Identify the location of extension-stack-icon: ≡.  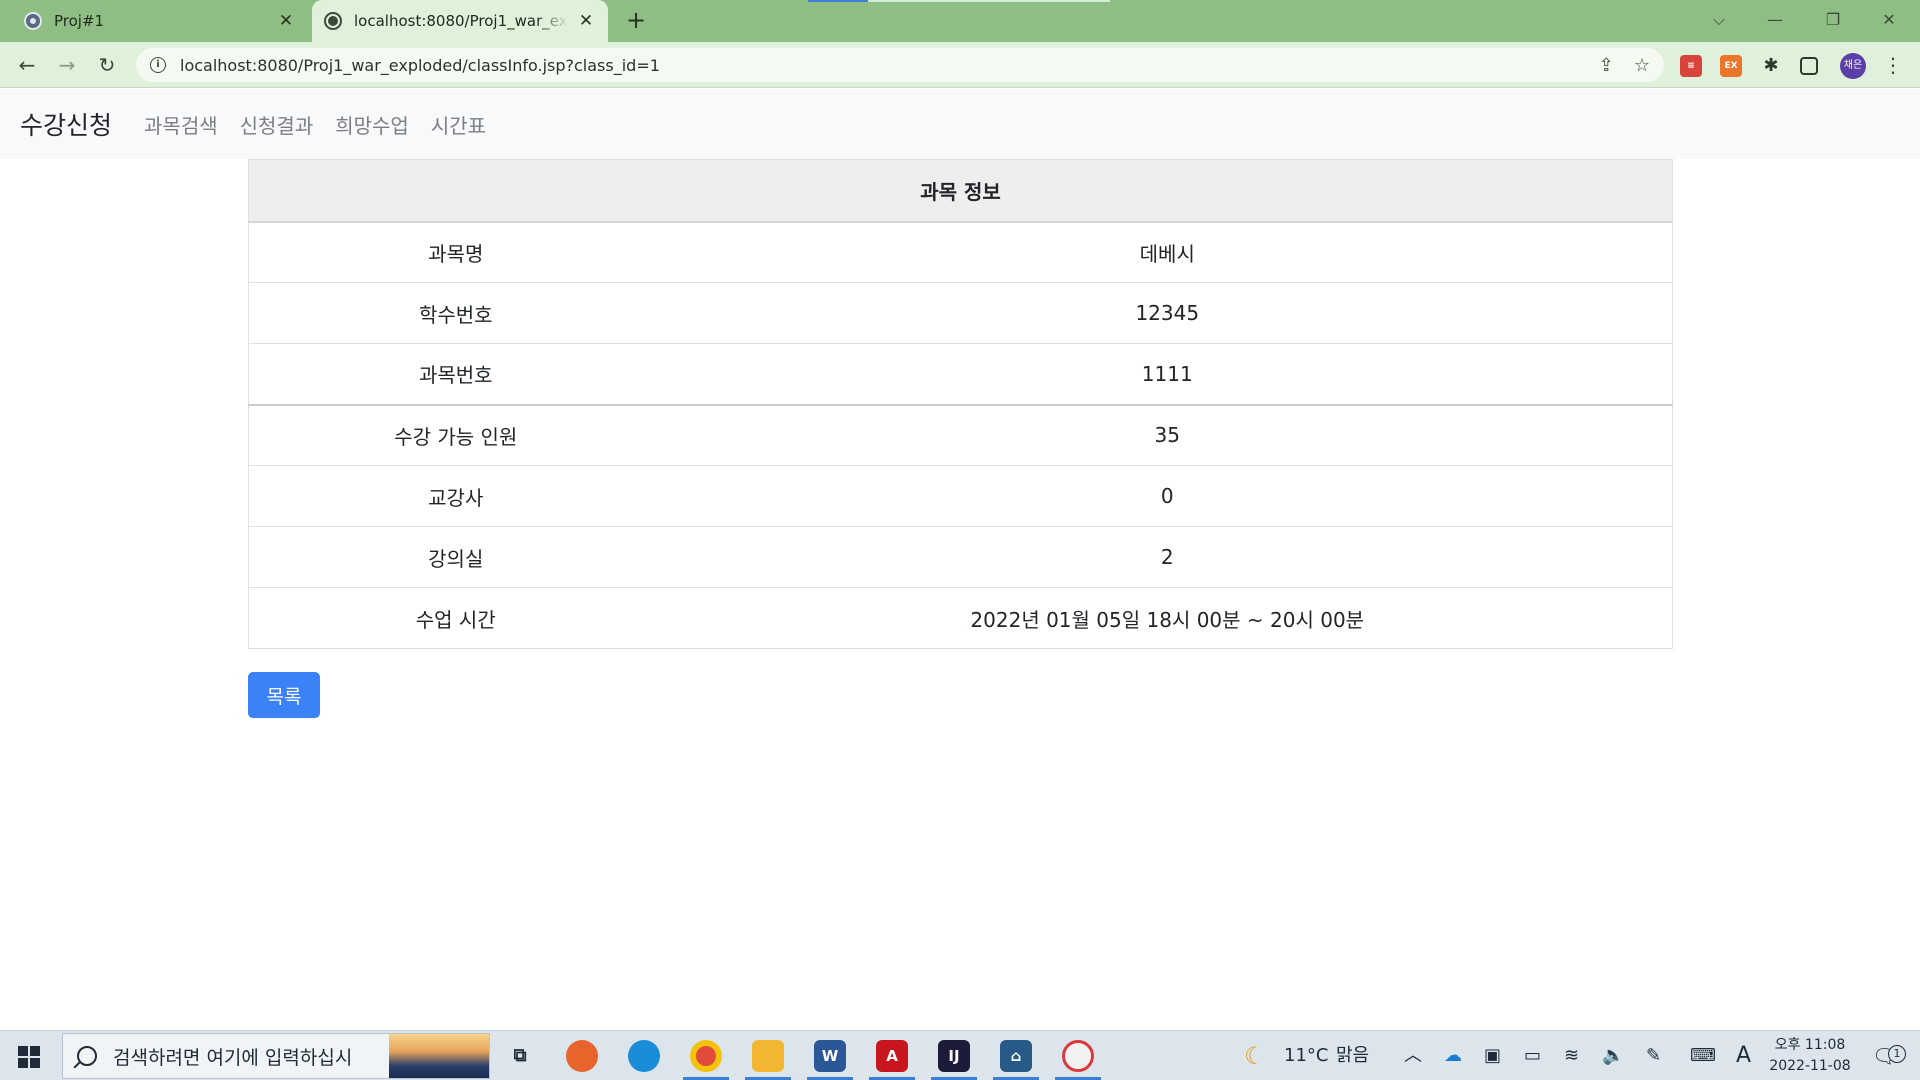
(1691, 66).